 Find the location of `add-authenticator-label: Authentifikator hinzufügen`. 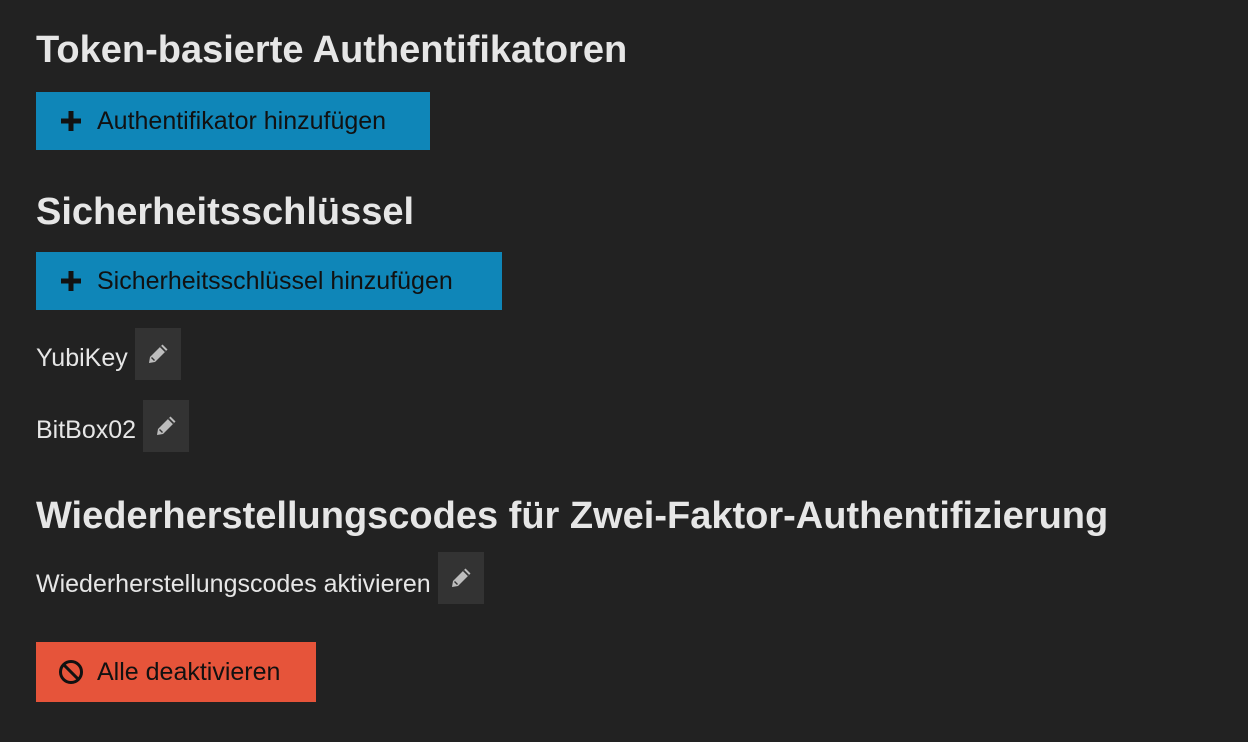

add-authenticator-label: Authentifikator hinzufügen is located at coordinates (242, 120).